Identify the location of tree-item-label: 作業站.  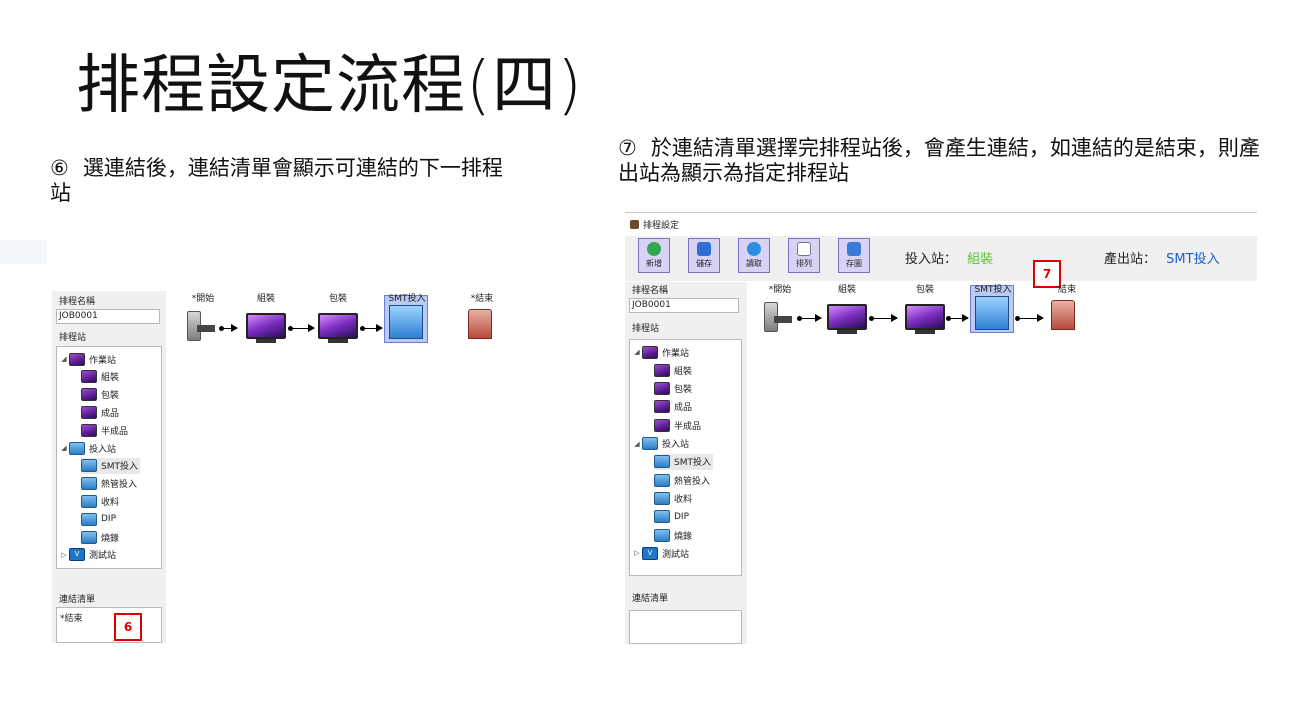
(103, 360).